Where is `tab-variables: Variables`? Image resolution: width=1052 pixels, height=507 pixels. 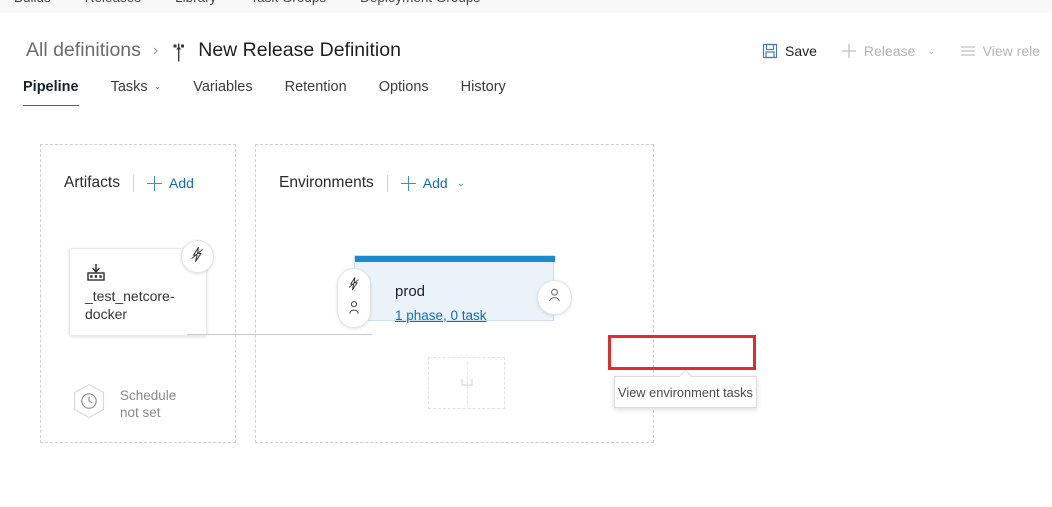
tab-variables: Variables is located at coordinates (222, 92).